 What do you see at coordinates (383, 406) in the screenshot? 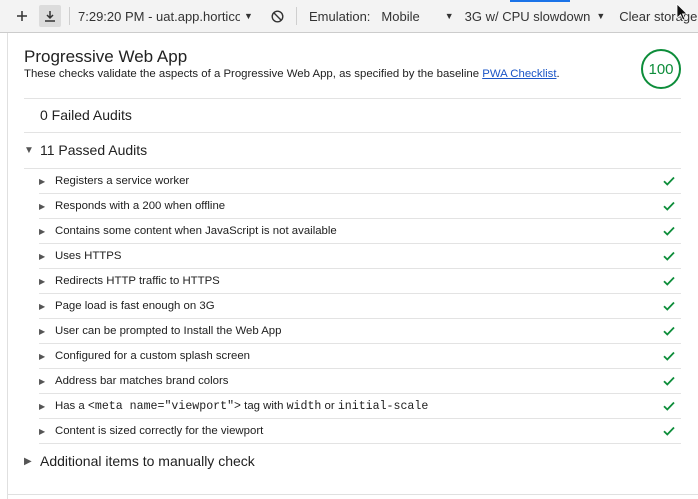
I see `code-snippet: initial-scale` at bounding box center [383, 406].